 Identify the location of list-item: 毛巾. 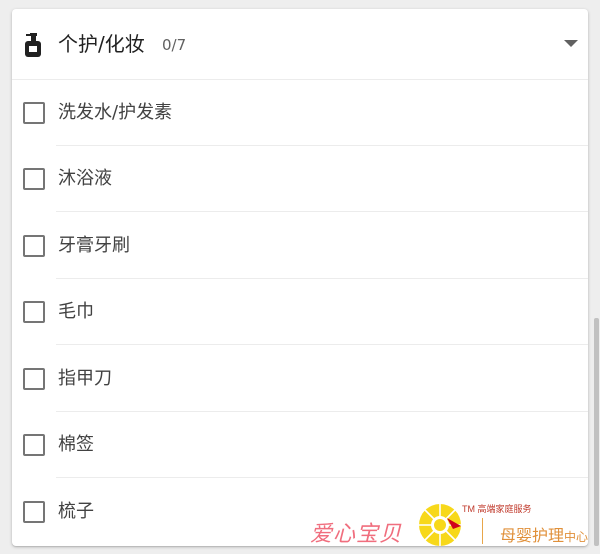
(300, 312).